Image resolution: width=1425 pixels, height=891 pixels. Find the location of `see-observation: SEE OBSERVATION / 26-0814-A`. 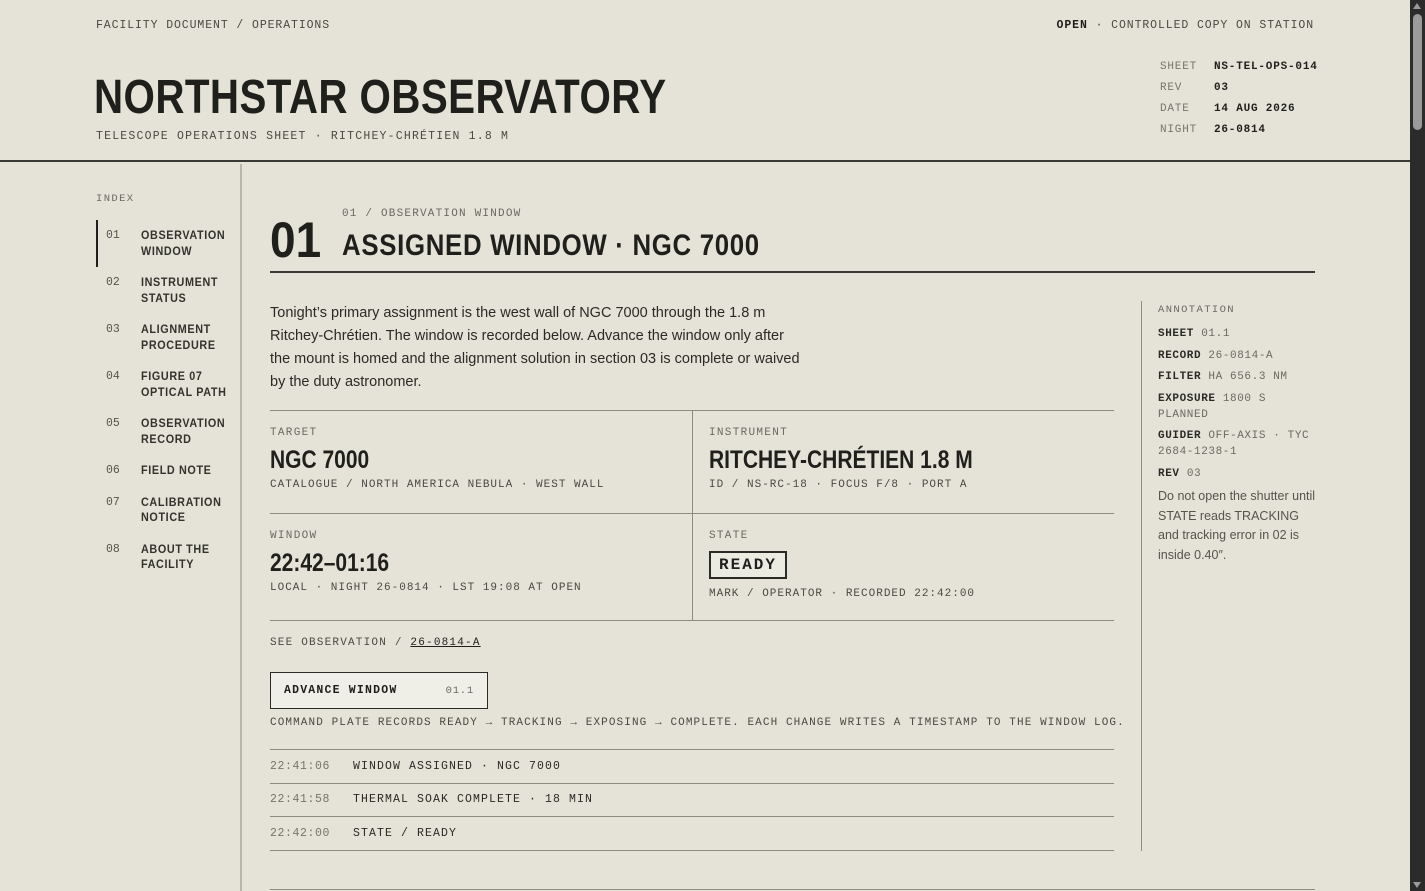

see-observation: SEE OBSERVATION / 26-0814-A is located at coordinates (375, 643).